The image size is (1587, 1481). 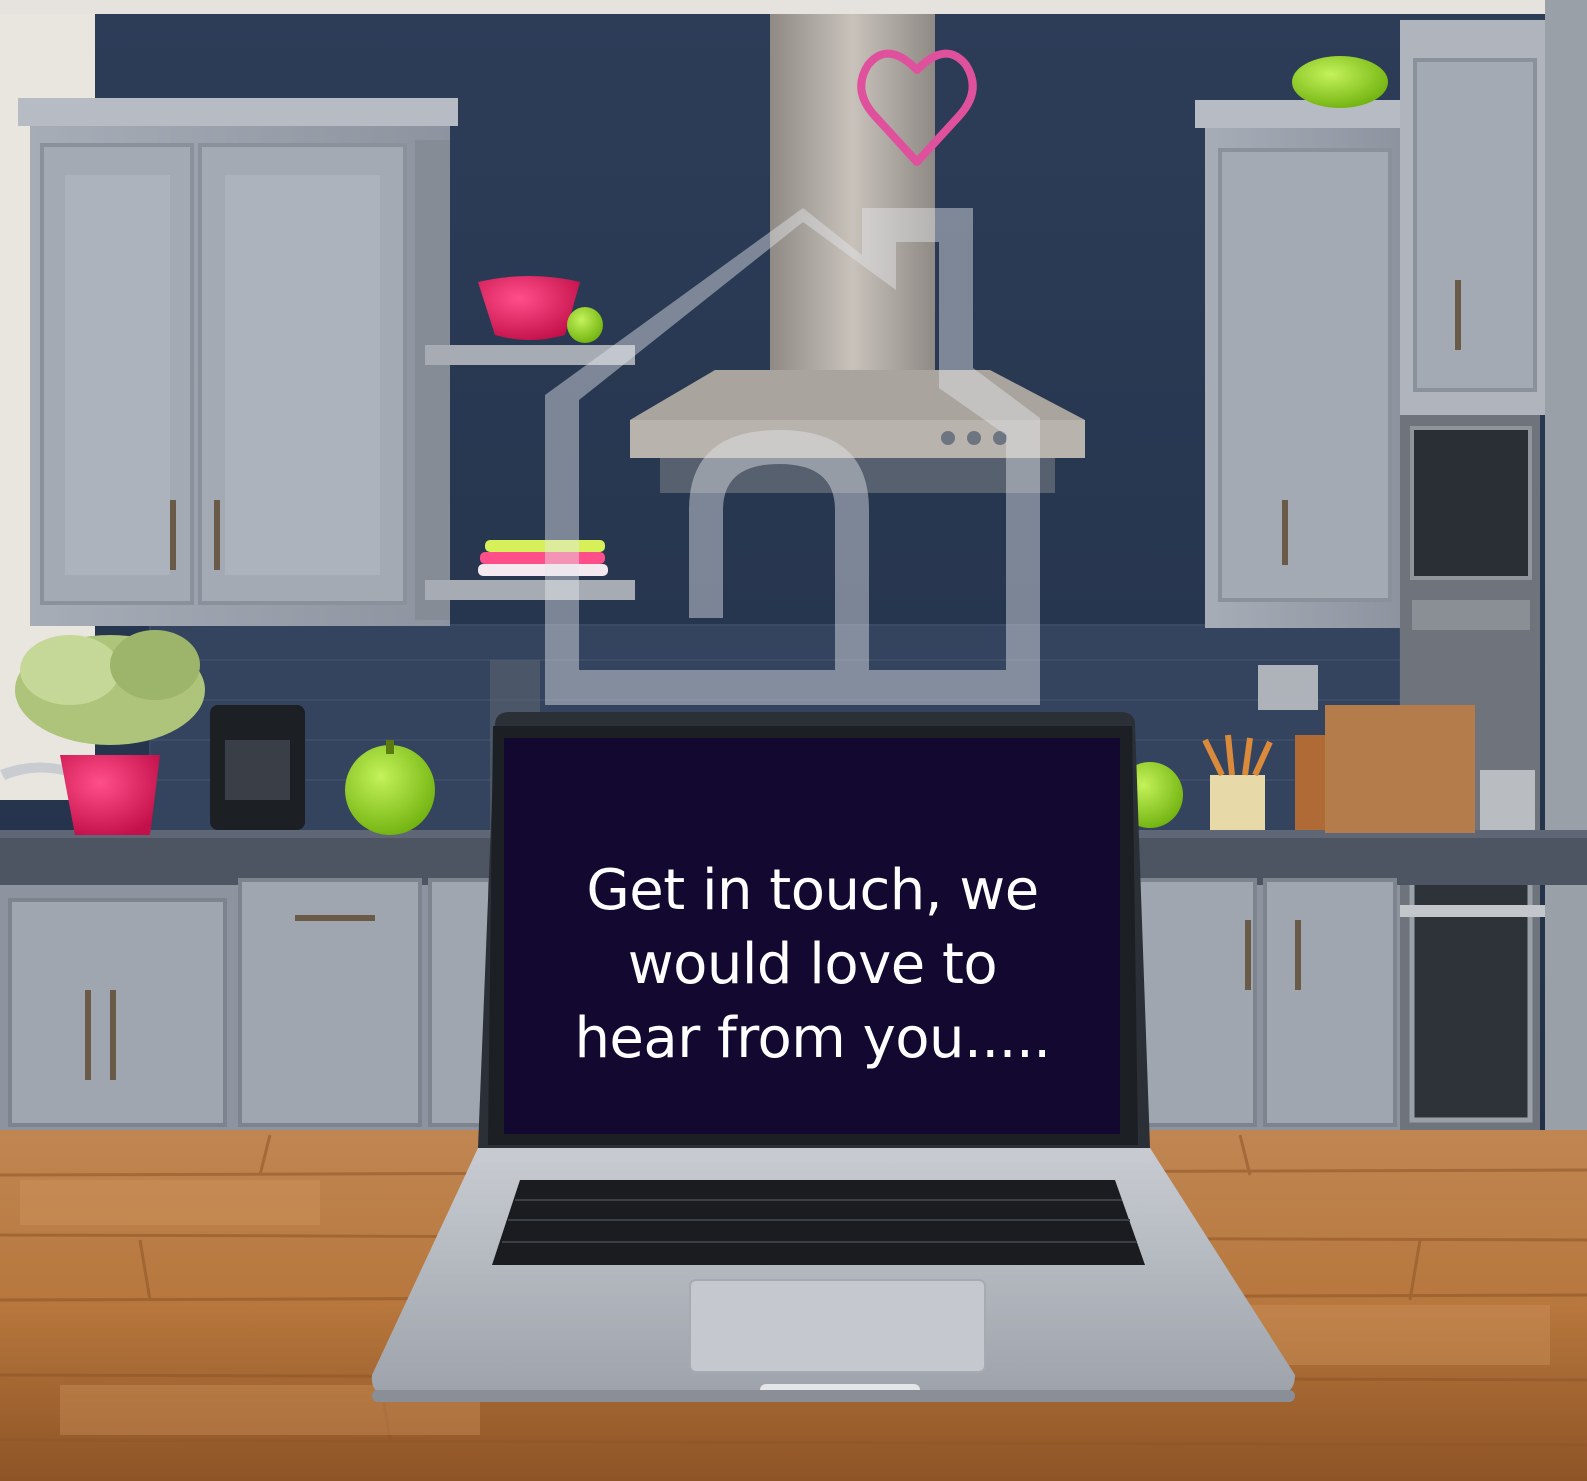 What do you see at coordinates (812, 890) in the screenshot?
I see `screen-message-line-1: Get in touch, we` at bounding box center [812, 890].